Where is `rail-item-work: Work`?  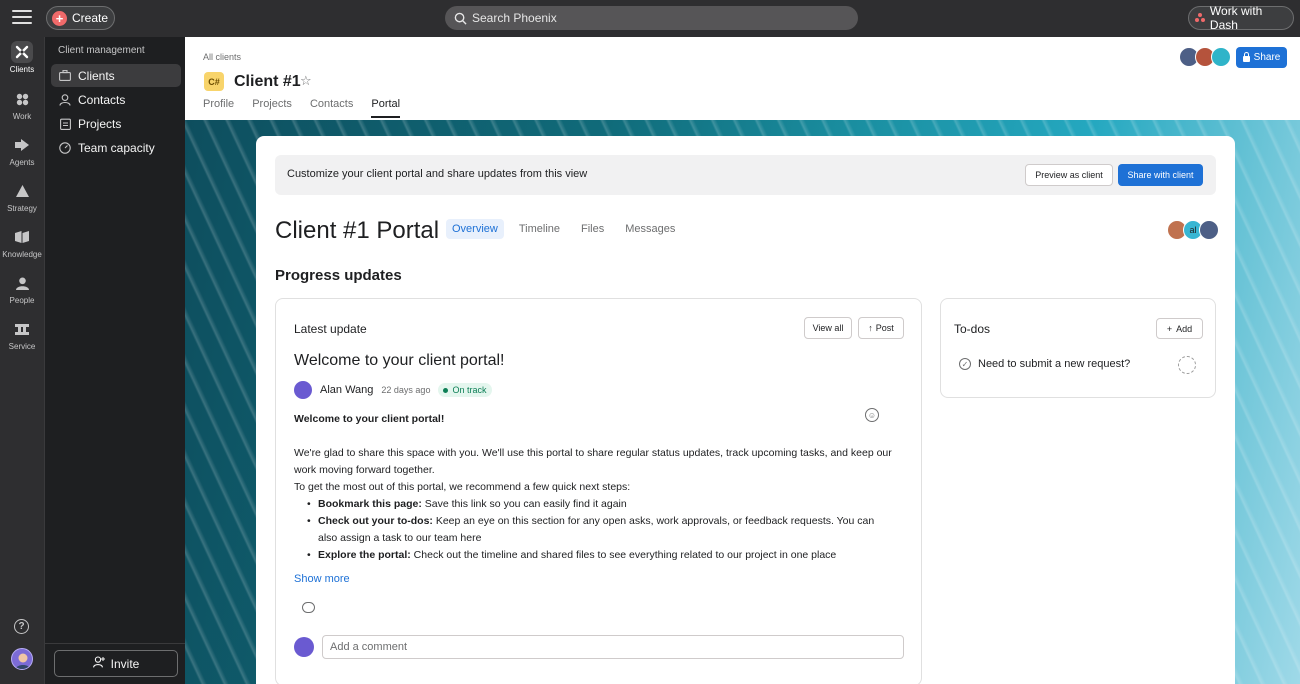
rail-item-work: Work is located at coordinates (22, 104).